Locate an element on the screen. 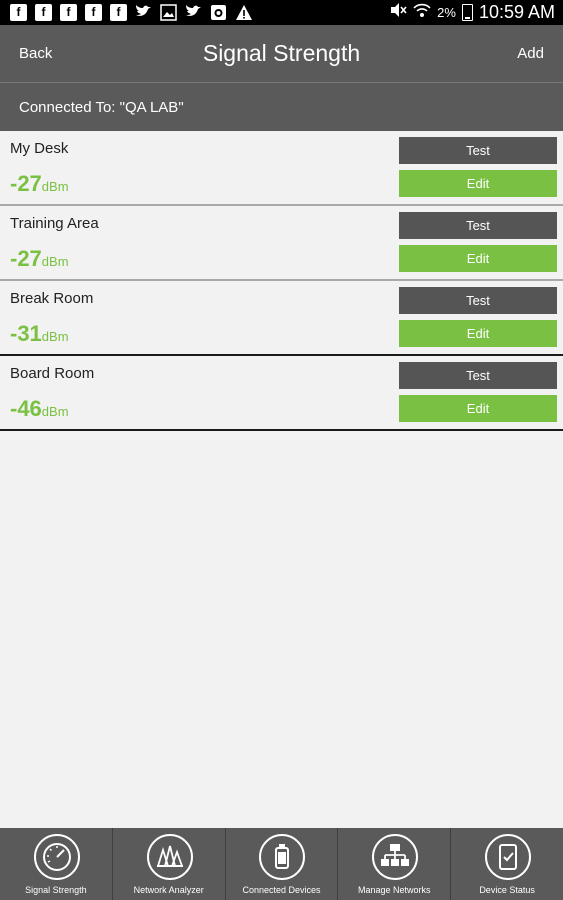  tab-connected-devices: Connected Devices is located at coordinates (282, 864).